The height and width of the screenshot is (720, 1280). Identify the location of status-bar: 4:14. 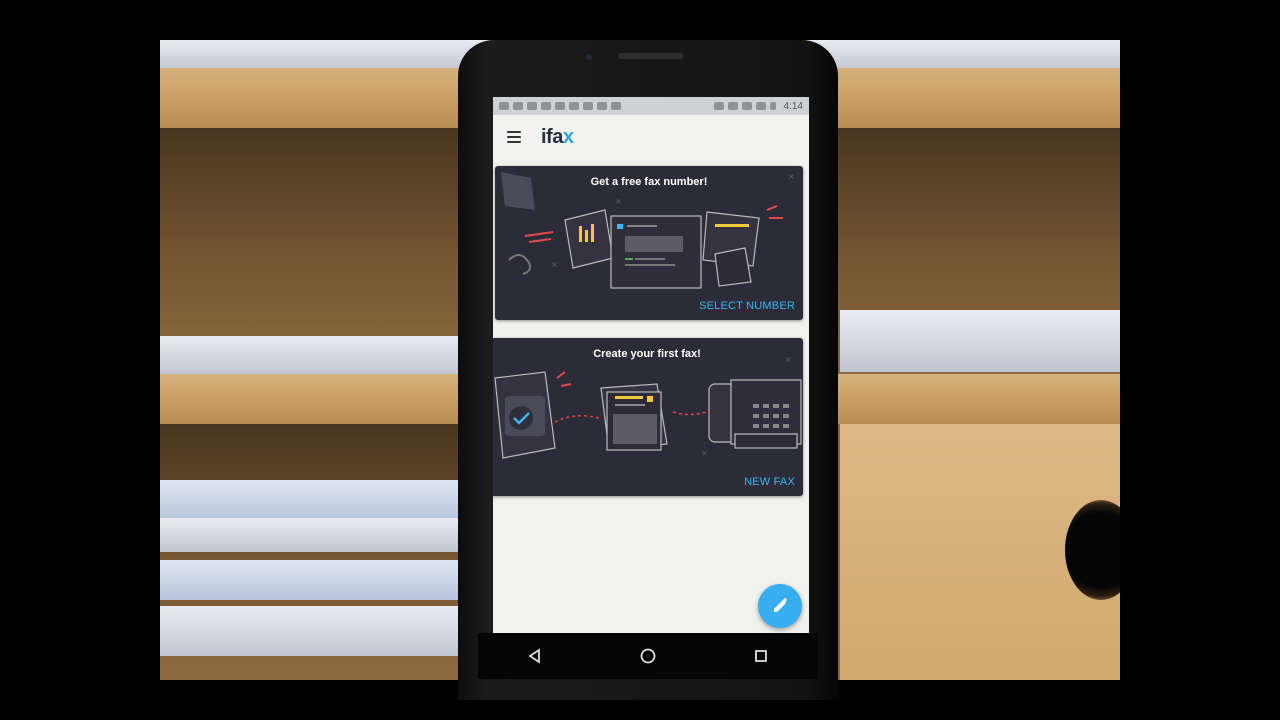
(651, 106).